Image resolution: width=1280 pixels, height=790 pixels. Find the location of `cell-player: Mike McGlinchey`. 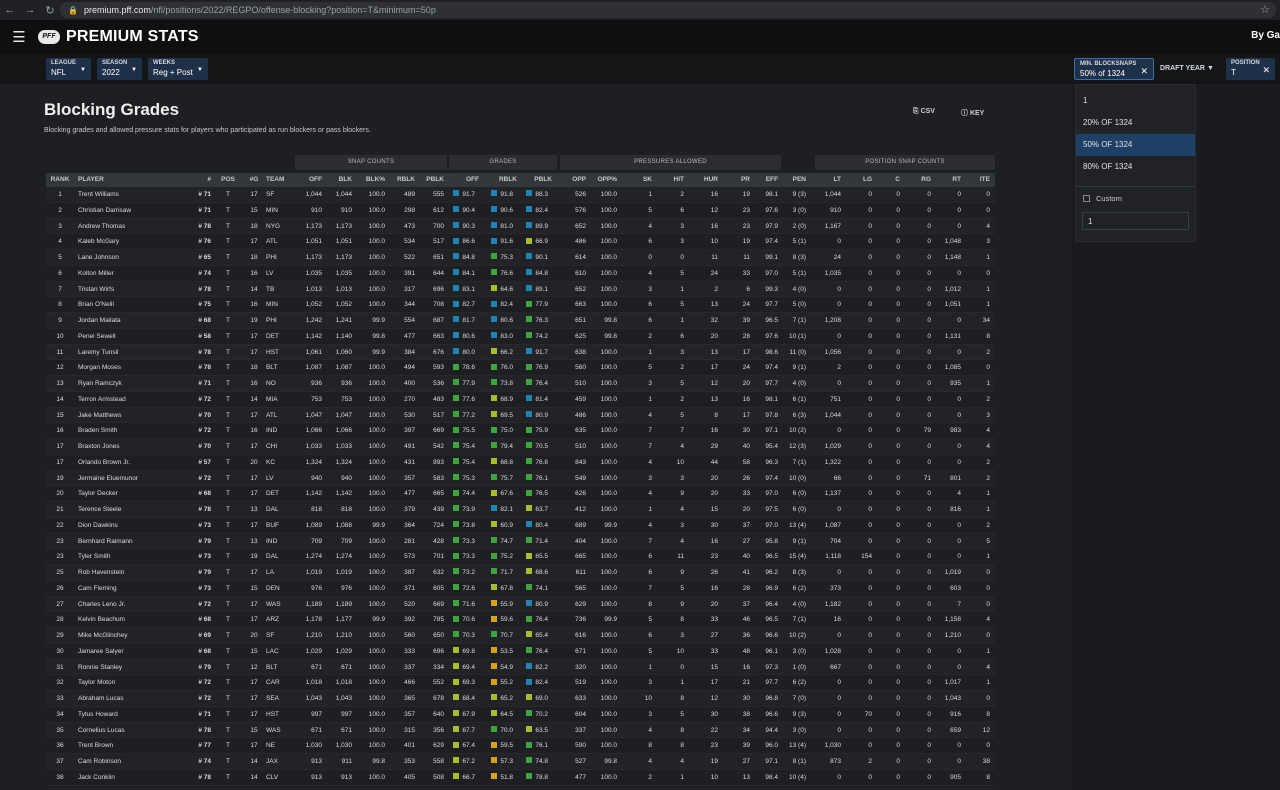

cell-player: Mike McGlinchey is located at coordinates (133, 635).